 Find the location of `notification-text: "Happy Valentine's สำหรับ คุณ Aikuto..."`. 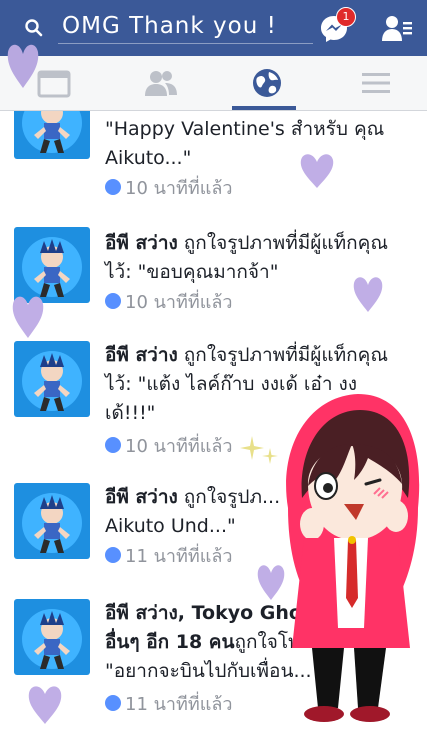

notification-text: "Happy Valentine's สำหรับ คุณ Aikuto..." is located at coordinates (245, 143).